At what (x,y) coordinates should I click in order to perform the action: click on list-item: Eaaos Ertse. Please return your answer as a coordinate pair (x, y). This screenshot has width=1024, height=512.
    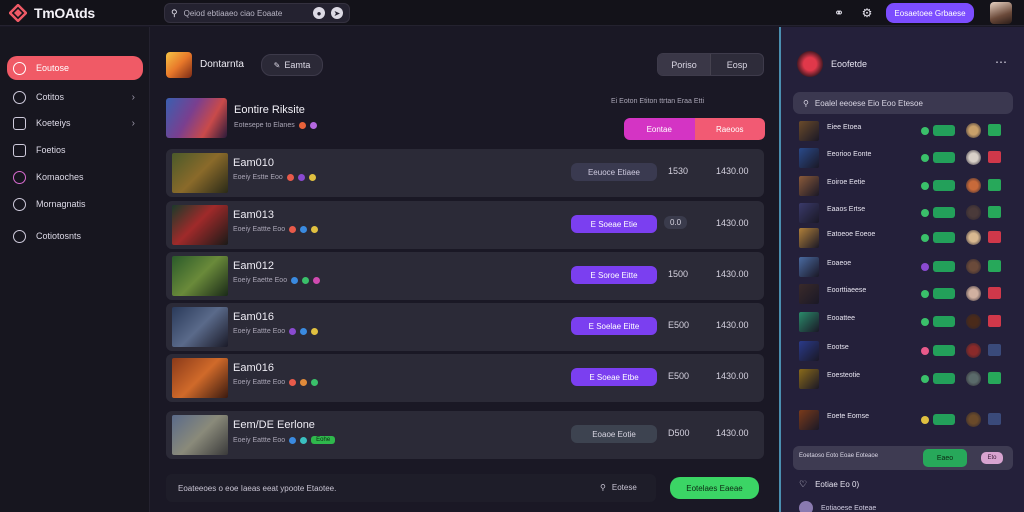
    Looking at the image, I should click on (904, 213).